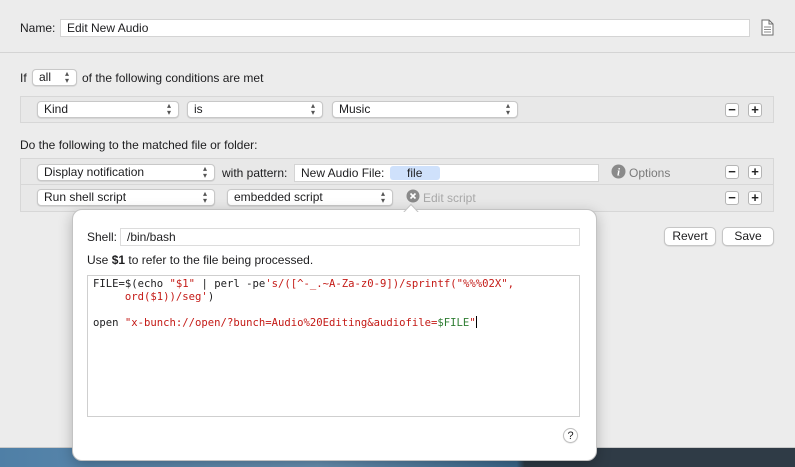  I want to click on conditions-suffix: of the following conditions are met, so click(173, 78).